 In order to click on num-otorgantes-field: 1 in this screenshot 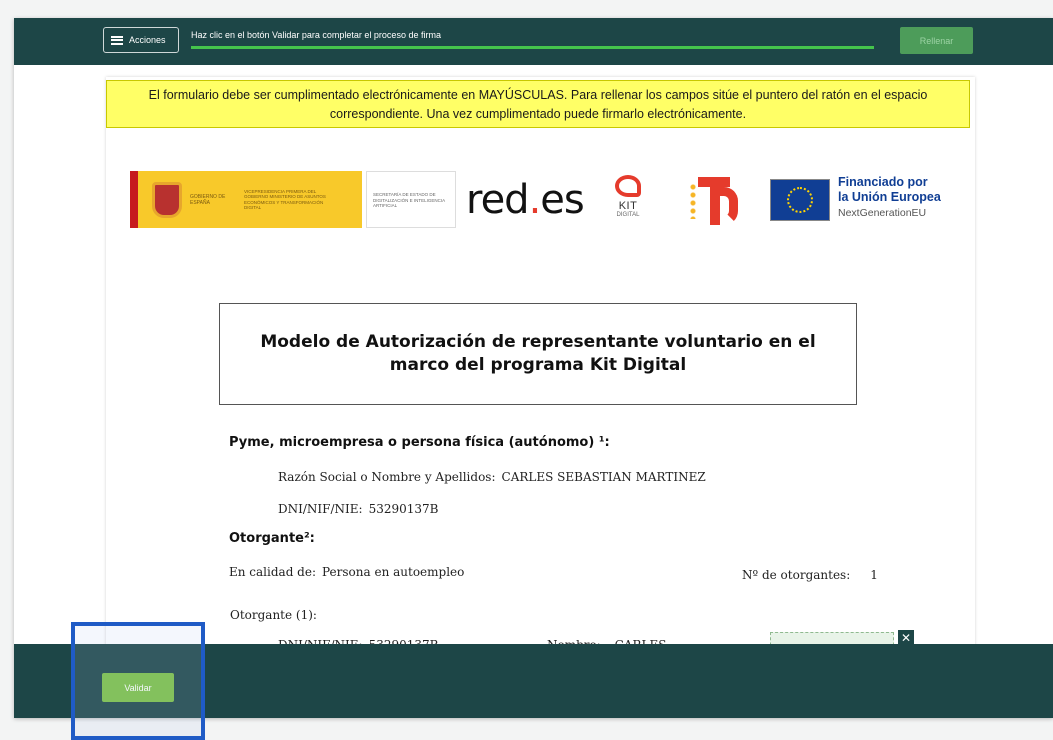, I will do `click(874, 575)`.